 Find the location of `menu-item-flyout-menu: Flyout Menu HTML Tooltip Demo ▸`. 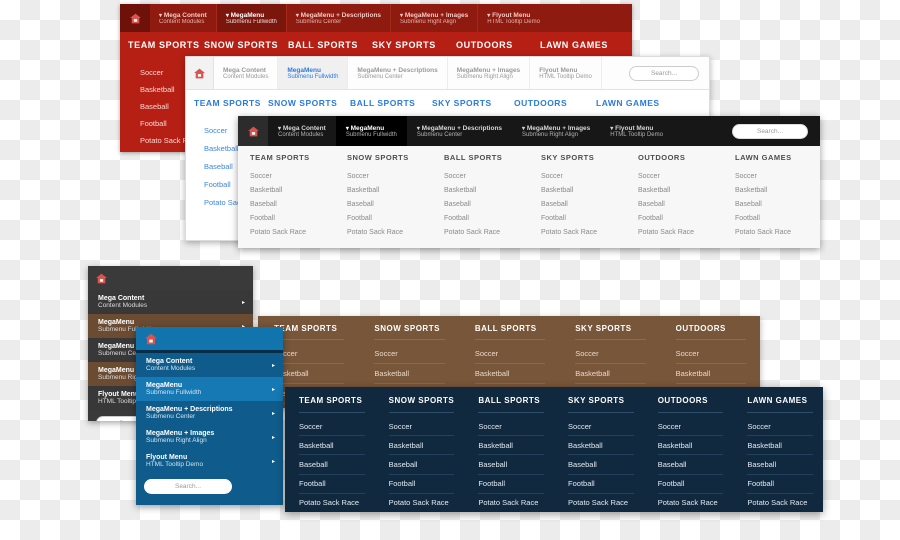

menu-item-flyout-menu: Flyout Menu HTML Tooltip Demo ▸ is located at coordinates (209, 461).